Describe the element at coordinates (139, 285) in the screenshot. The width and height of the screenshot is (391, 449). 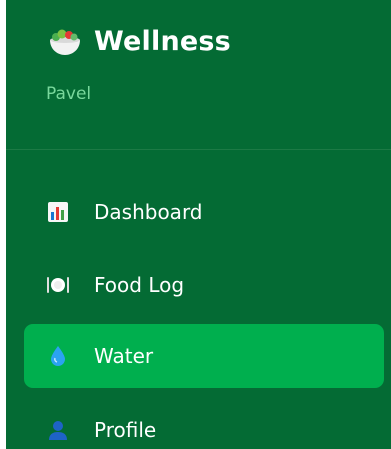
I see `sidebar-item-label: Food Log` at that location.